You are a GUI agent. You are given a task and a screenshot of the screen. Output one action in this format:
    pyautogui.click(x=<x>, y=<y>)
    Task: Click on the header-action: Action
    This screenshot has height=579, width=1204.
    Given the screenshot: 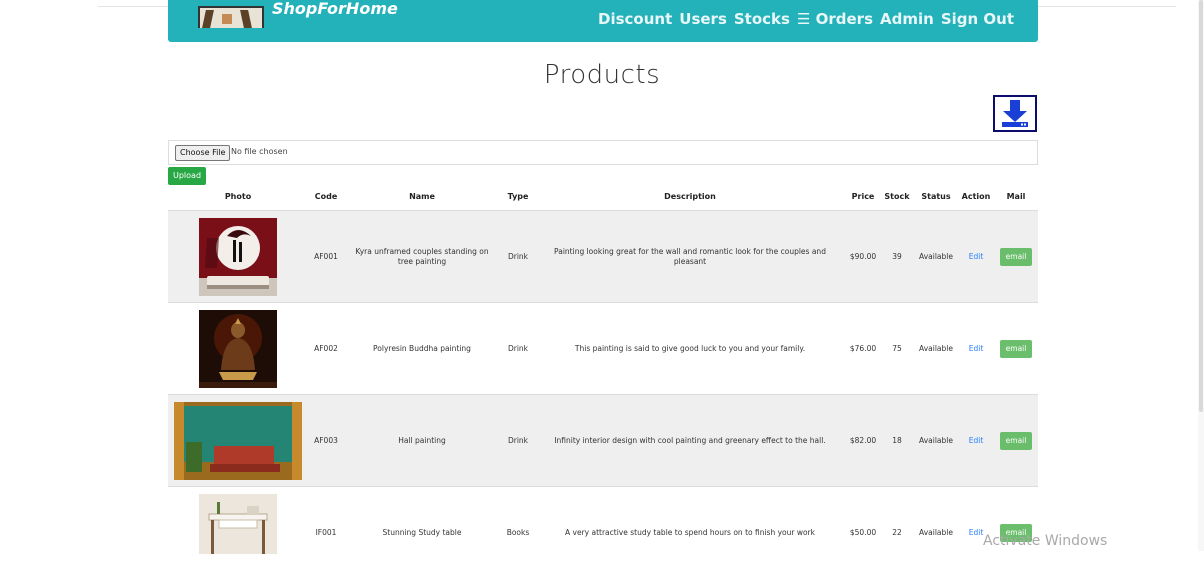 What is the action you would take?
    pyautogui.click(x=976, y=196)
    